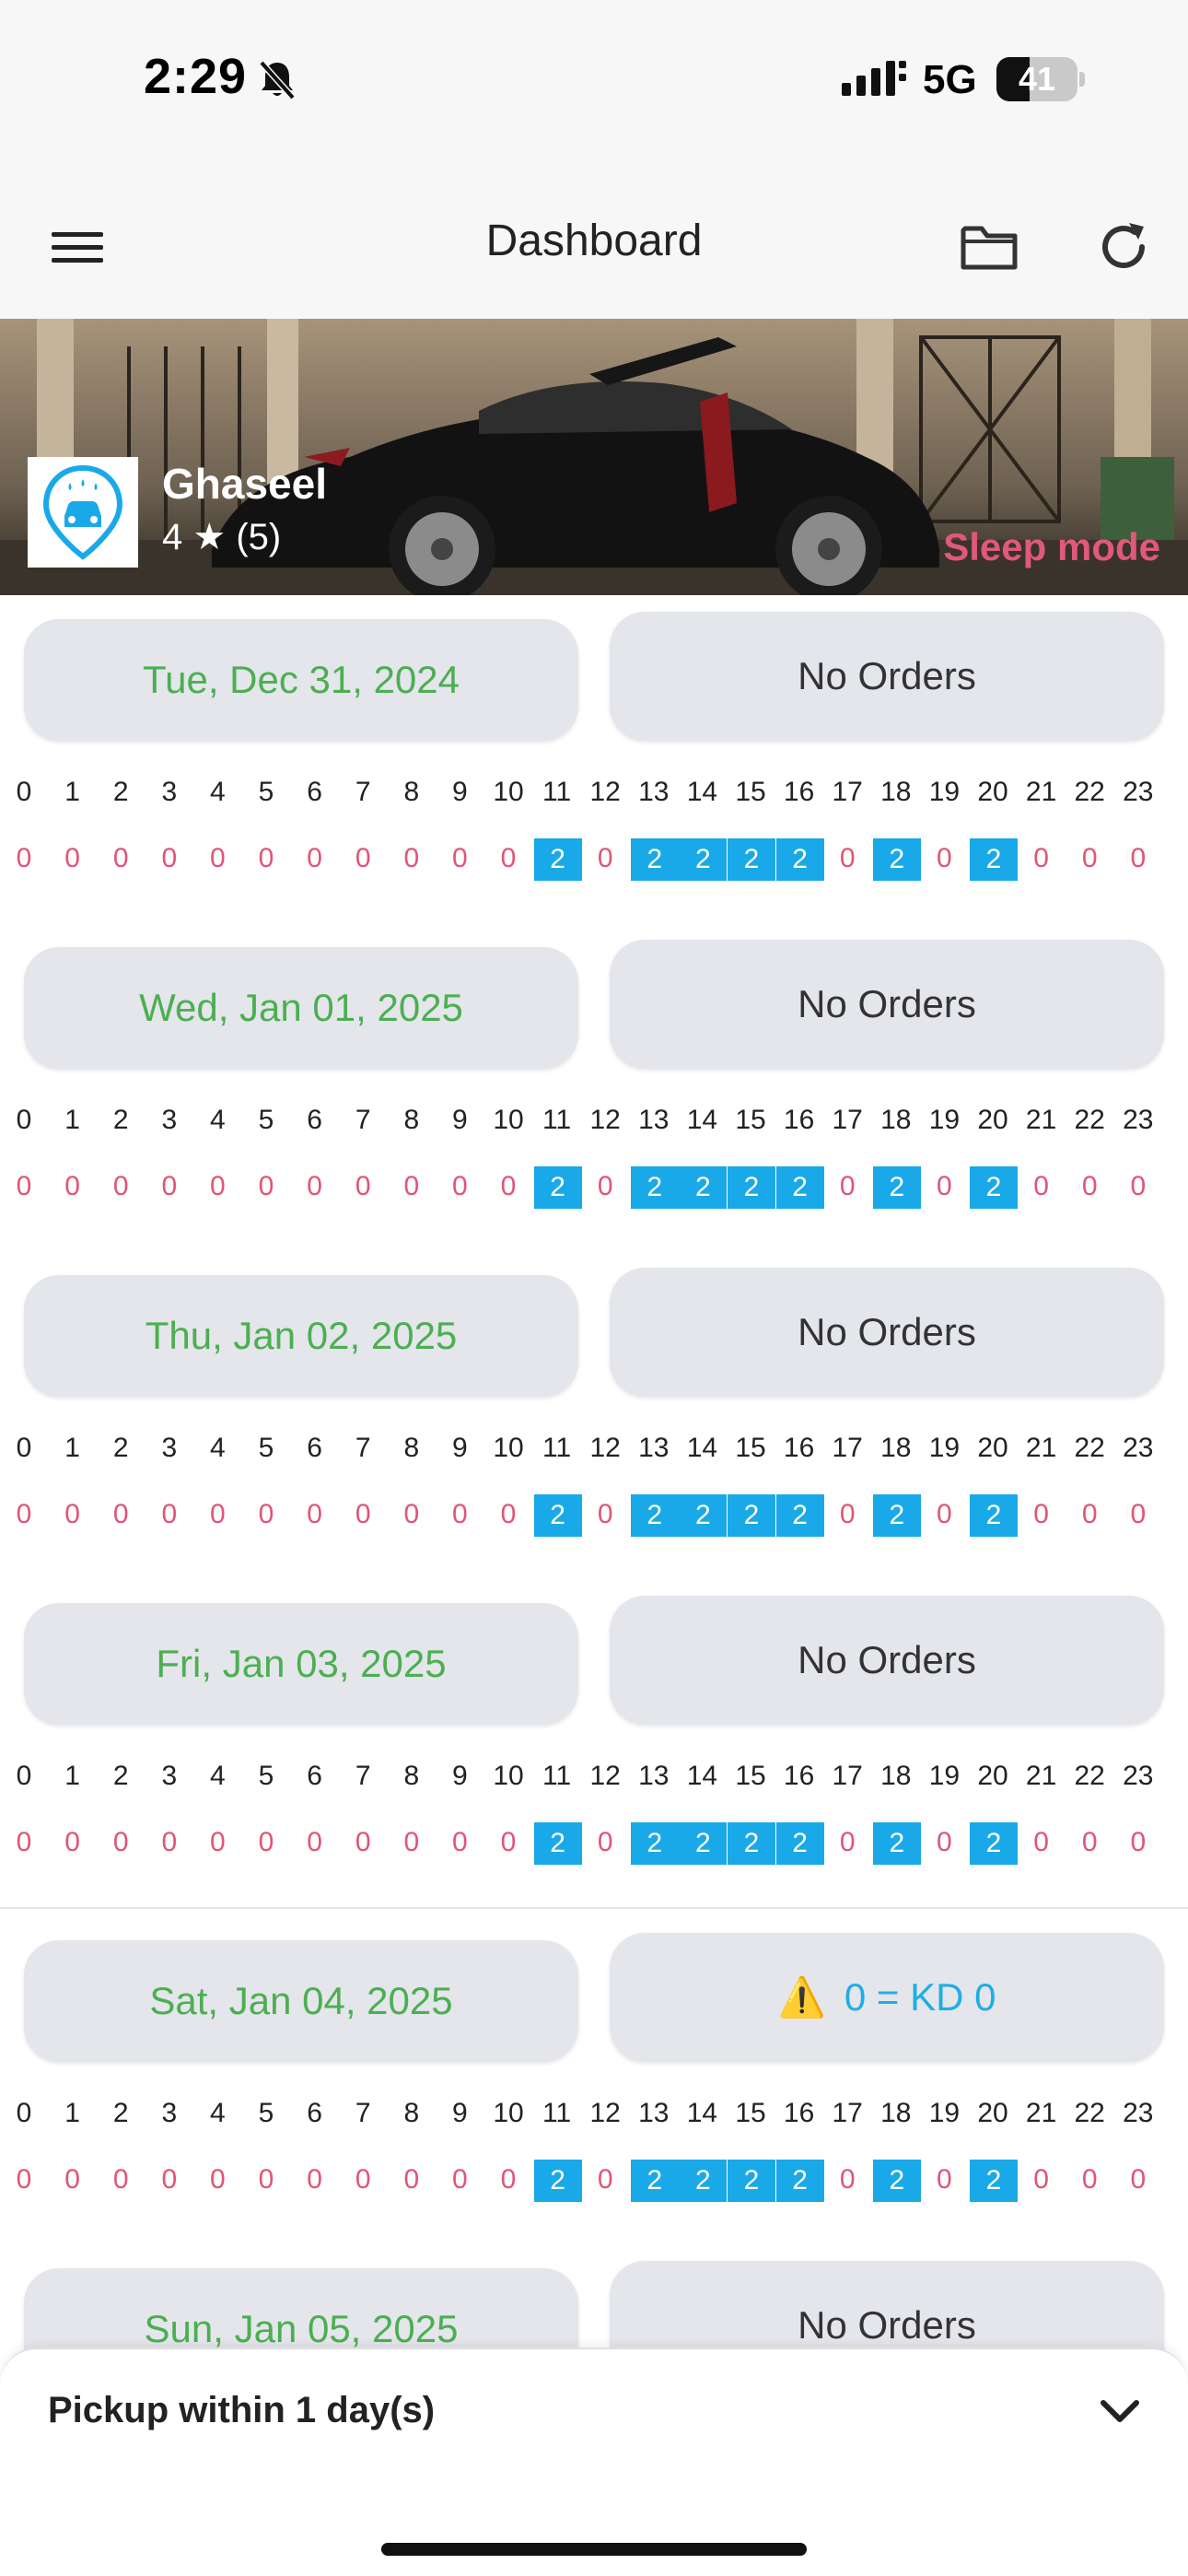  I want to click on date-button: Thu, Jan 02, 2025, so click(301, 1336).